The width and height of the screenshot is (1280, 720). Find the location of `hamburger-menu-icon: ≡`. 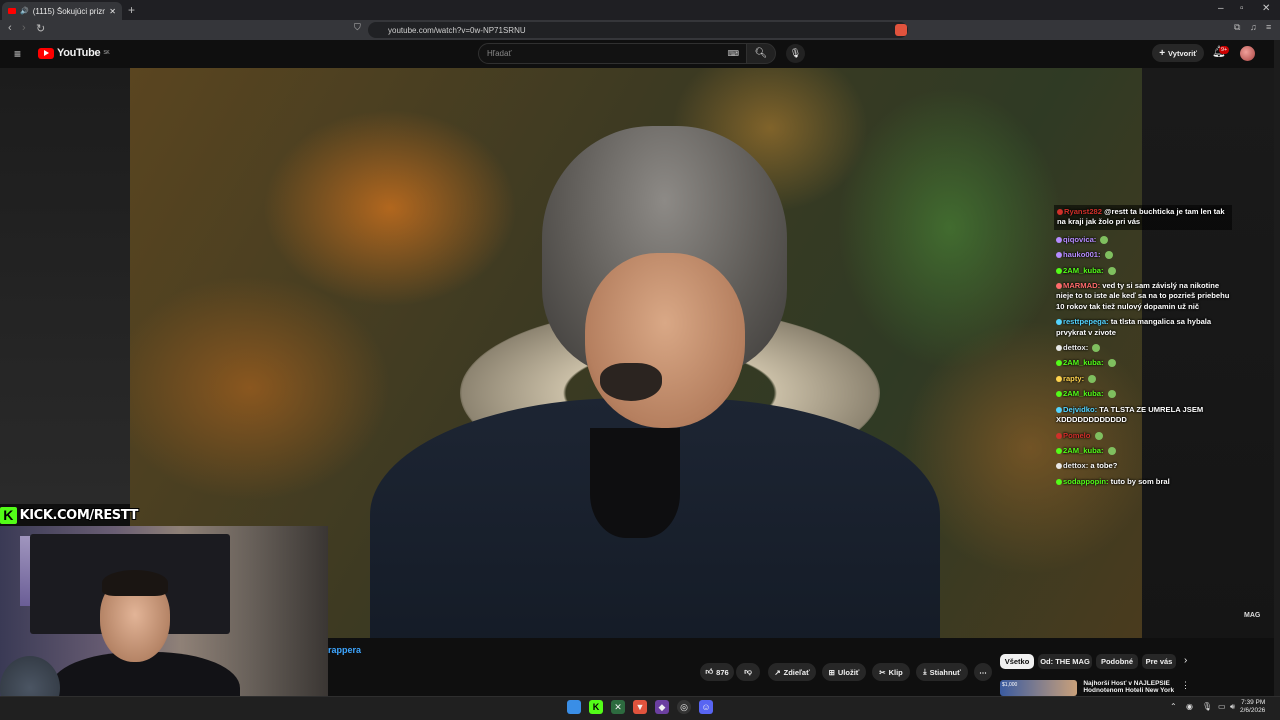

hamburger-menu-icon: ≡ is located at coordinates (17, 54).